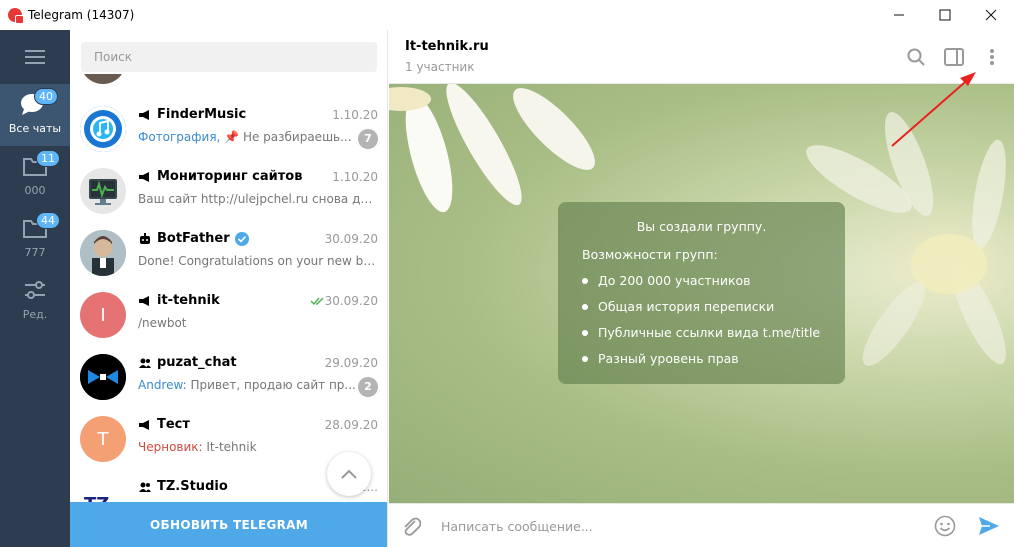 Image resolution: width=1014 pixels, height=547 pixels. Describe the element at coordinates (660, 358) in the screenshot. I see `feature-item: Разный уровень прав` at that location.